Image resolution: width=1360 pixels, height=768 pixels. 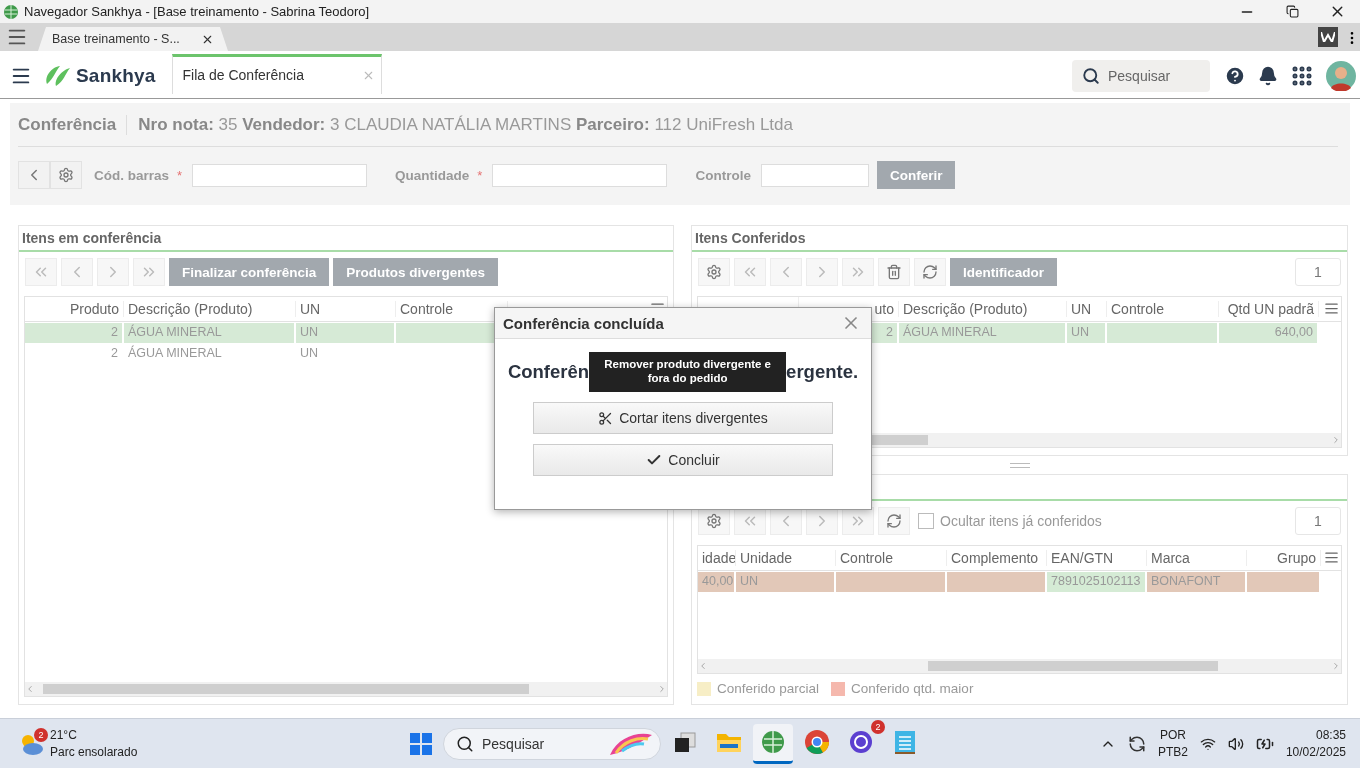 What do you see at coordinates (822, 372) in the screenshot?
I see `dialog-message: ergente.` at bounding box center [822, 372].